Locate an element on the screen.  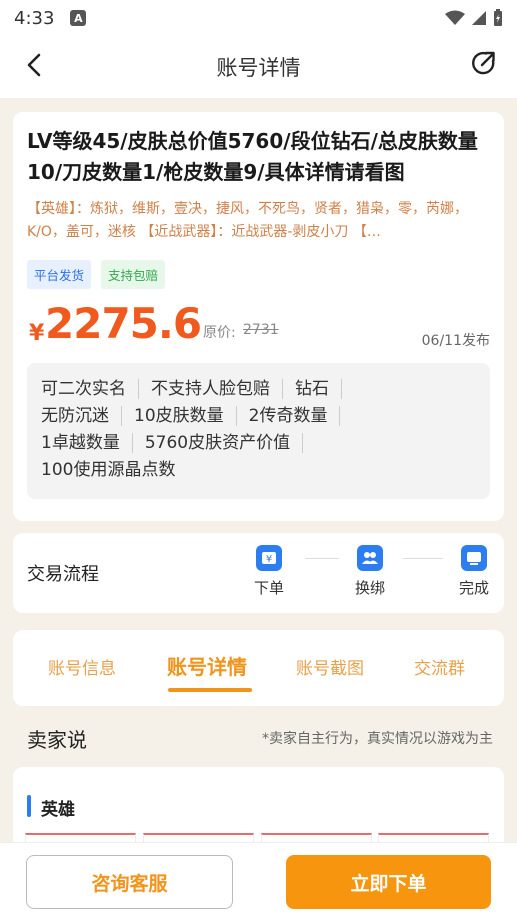
attribute-item: 无防沉迷 is located at coordinates (80, 415).